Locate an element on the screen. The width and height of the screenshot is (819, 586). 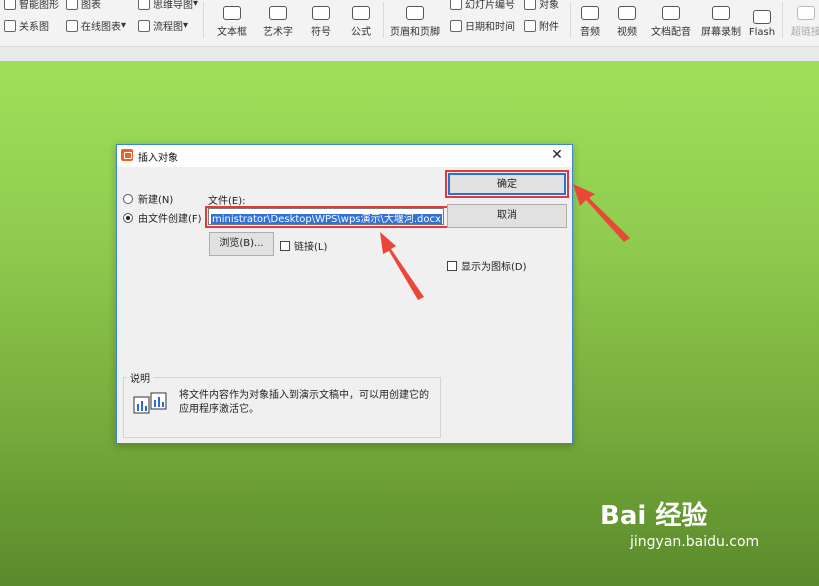
wps-app-icon is located at coordinates (127, 155).